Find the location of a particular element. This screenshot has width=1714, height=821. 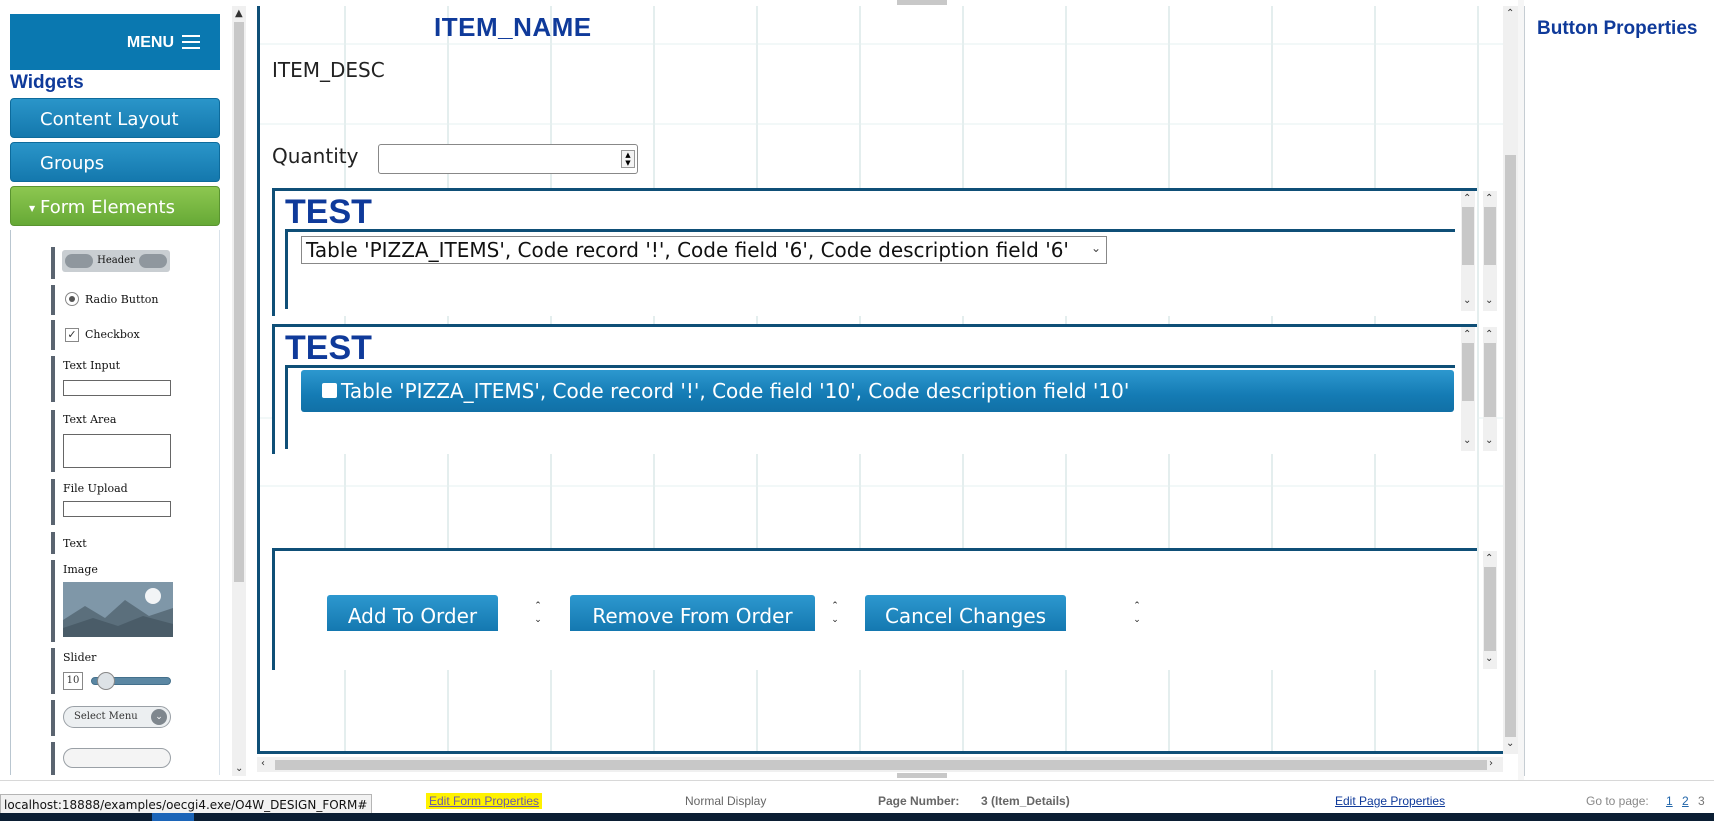

widget-checkbox: ✓ Checkbox is located at coordinates (116, 335).